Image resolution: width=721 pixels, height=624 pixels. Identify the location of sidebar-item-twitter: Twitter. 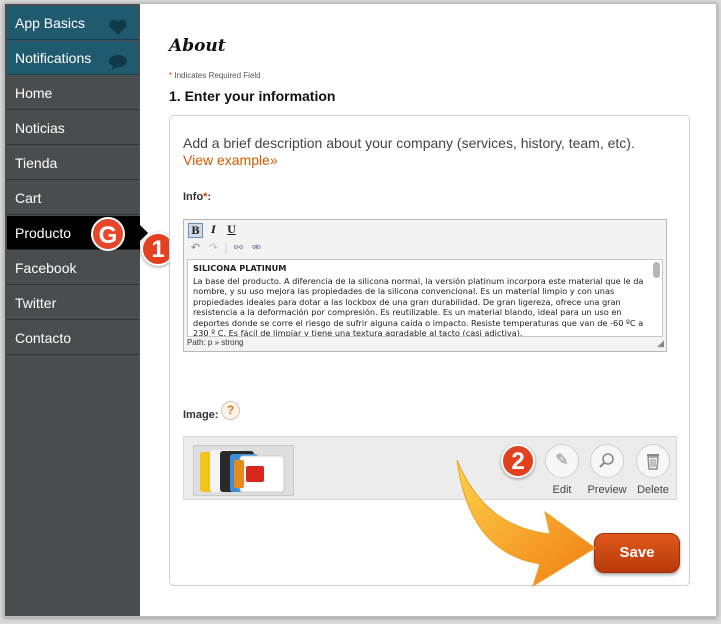
(72, 303).